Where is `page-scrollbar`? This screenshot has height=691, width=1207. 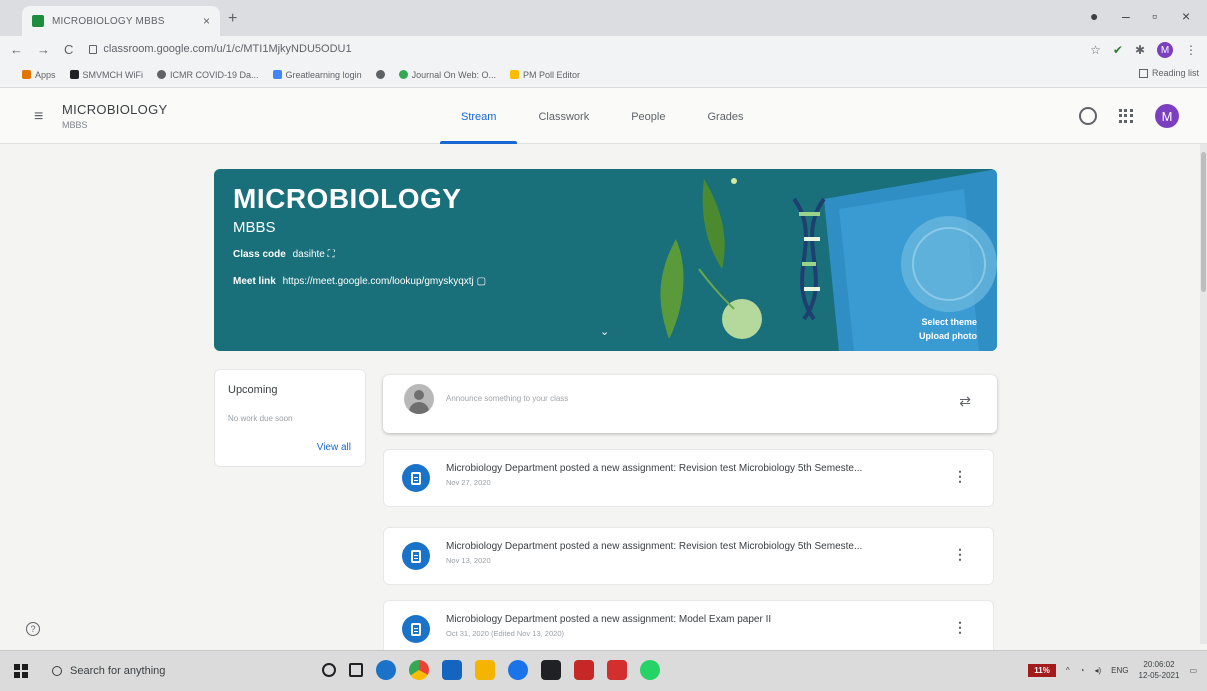 page-scrollbar is located at coordinates (1203, 394).